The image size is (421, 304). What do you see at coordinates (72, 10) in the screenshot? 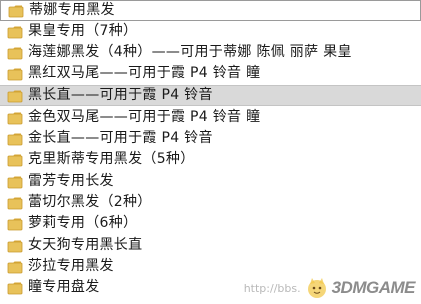
I see `folder-label: 蒂娜专用黑发` at bounding box center [72, 10].